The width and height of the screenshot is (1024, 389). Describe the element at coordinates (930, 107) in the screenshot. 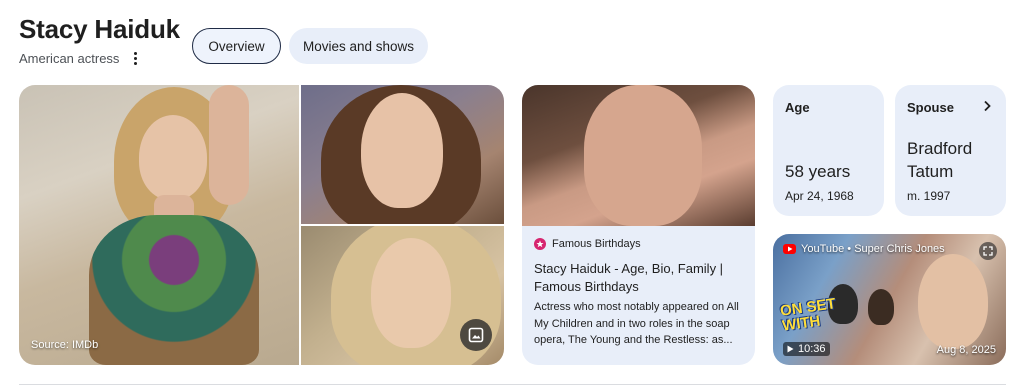

I see `fact-spouse-label: Spouse` at that location.